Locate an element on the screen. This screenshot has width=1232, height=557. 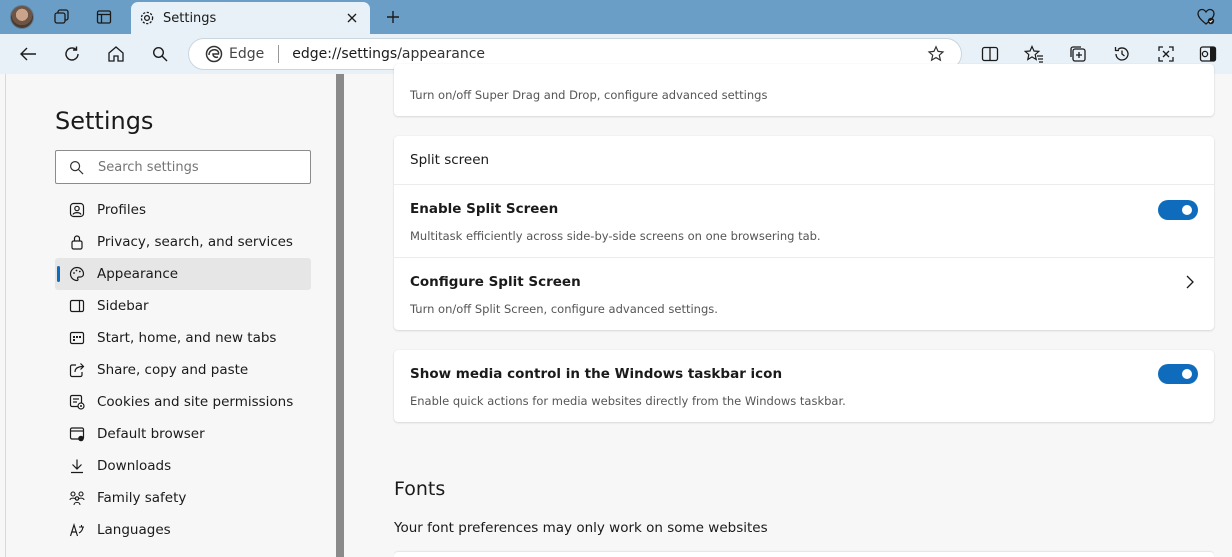
url-text: edge://settings/appearance is located at coordinates (606, 54).